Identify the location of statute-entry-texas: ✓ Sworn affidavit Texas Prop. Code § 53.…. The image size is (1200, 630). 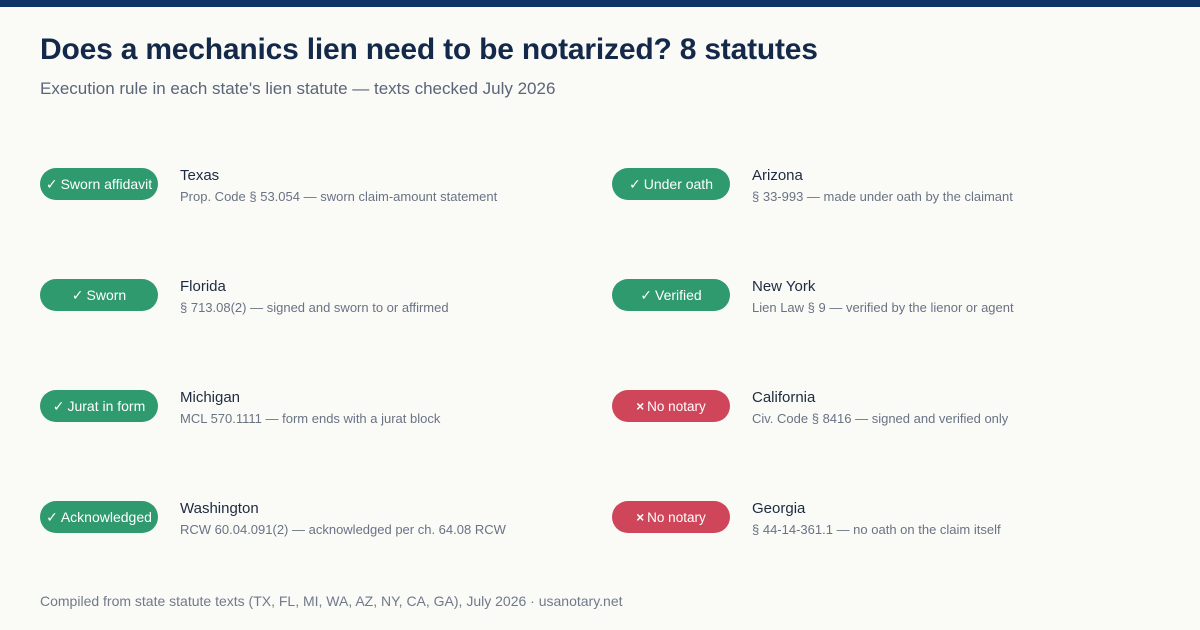
(310, 188).